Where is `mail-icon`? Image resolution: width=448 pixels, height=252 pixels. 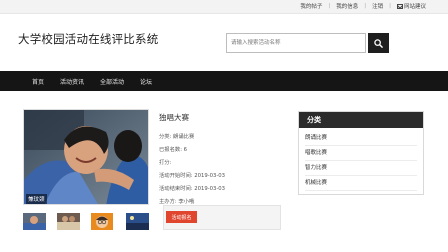
mail-icon is located at coordinates (399, 6).